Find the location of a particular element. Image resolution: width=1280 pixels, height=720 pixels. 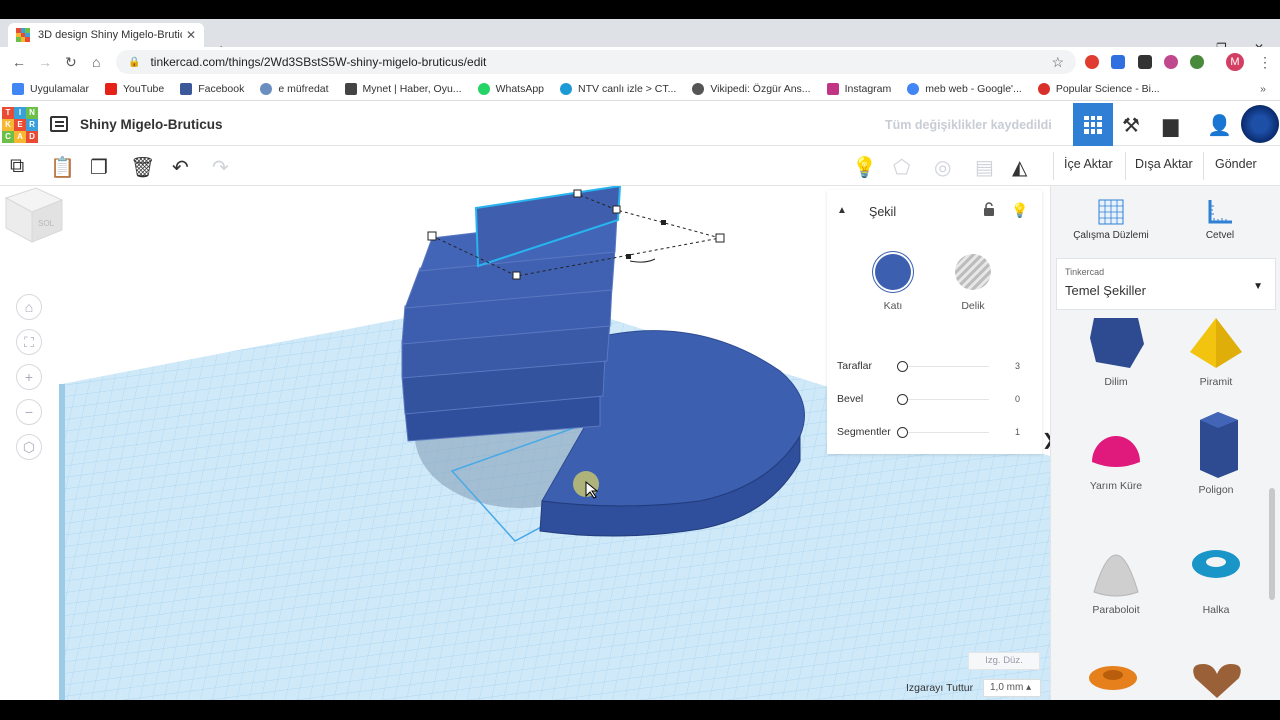

heart-icon is located at coordinates (1217, 680).